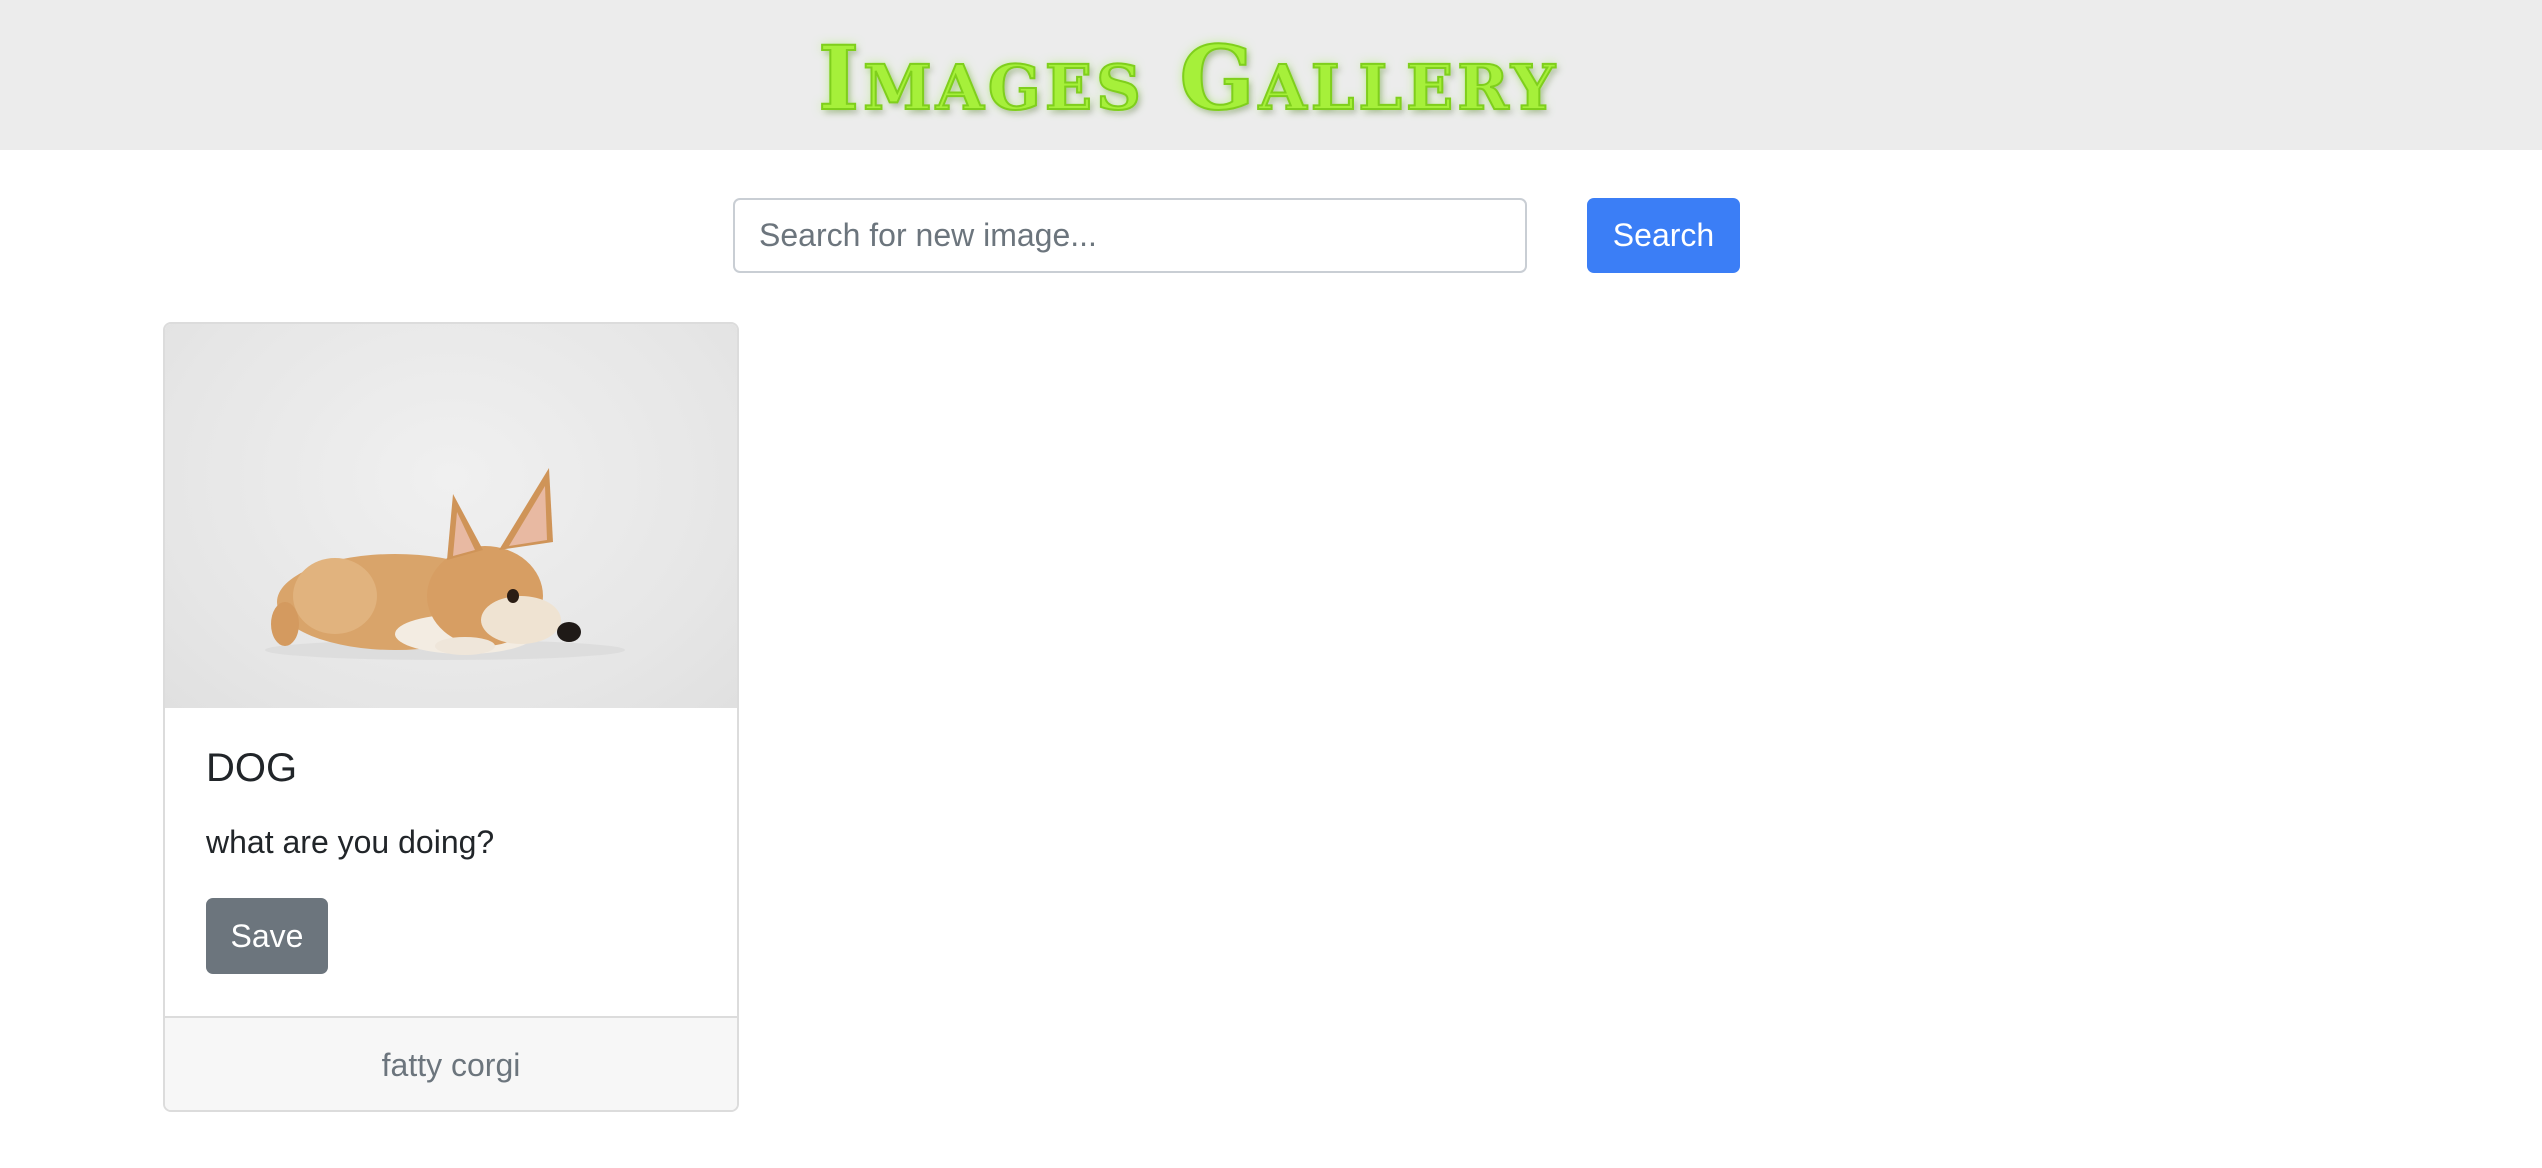  Describe the element at coordinates (1663, 235) in the screenshot. I see `search-button: Search` at that location.